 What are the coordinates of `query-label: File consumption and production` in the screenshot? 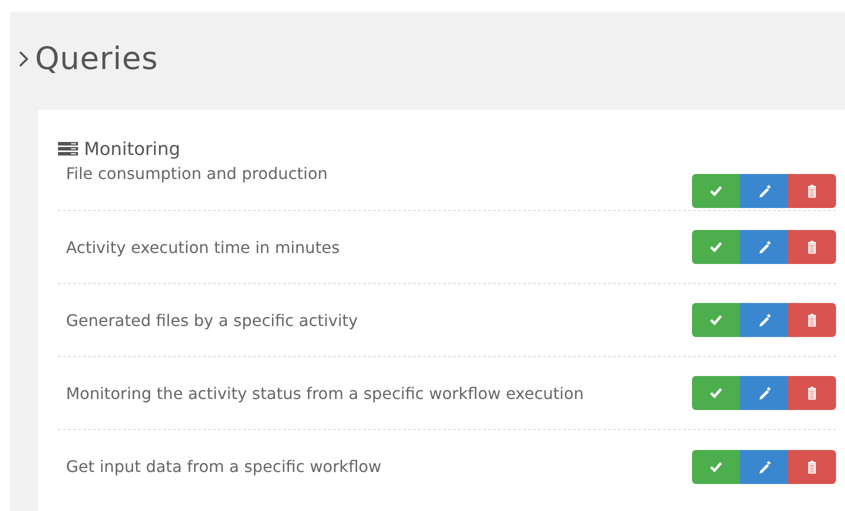 It's located at (196, 173).